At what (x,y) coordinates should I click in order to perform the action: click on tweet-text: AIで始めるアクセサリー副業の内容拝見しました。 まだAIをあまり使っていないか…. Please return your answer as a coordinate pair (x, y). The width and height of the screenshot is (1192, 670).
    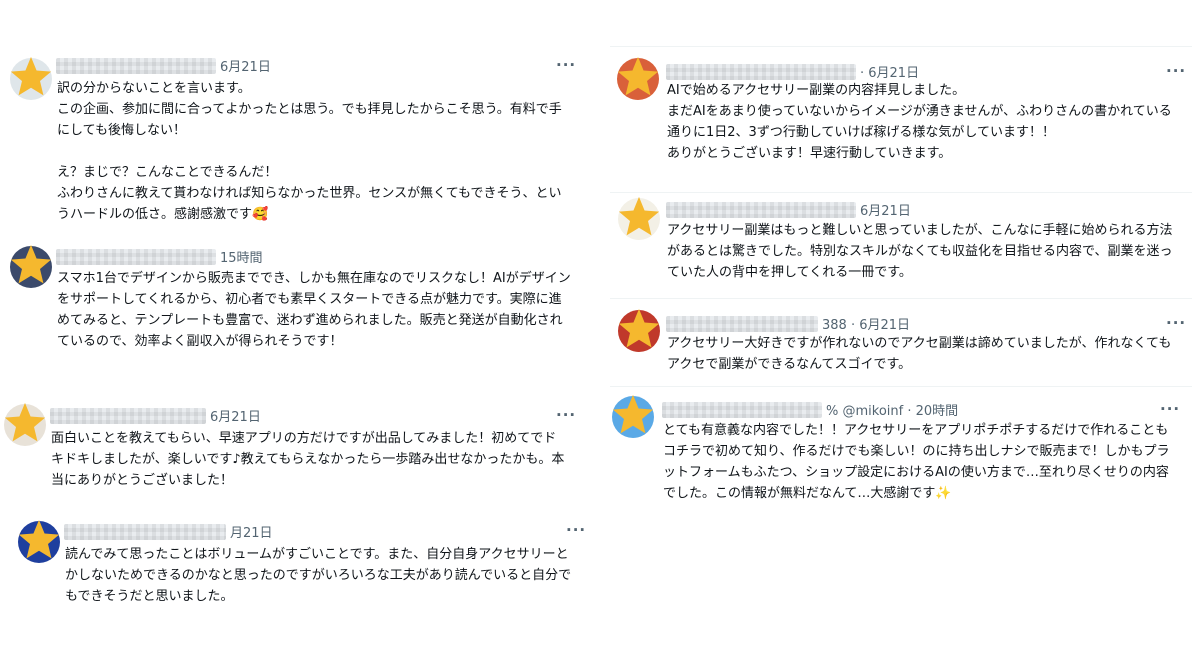
    Looking at the image, I should click on (919, 122).